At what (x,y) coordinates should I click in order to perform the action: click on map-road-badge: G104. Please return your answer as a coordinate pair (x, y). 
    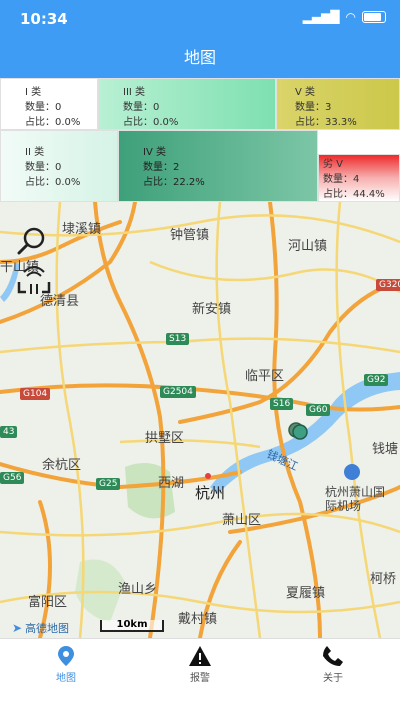
    Looking at the image, I should click on (35, 394).